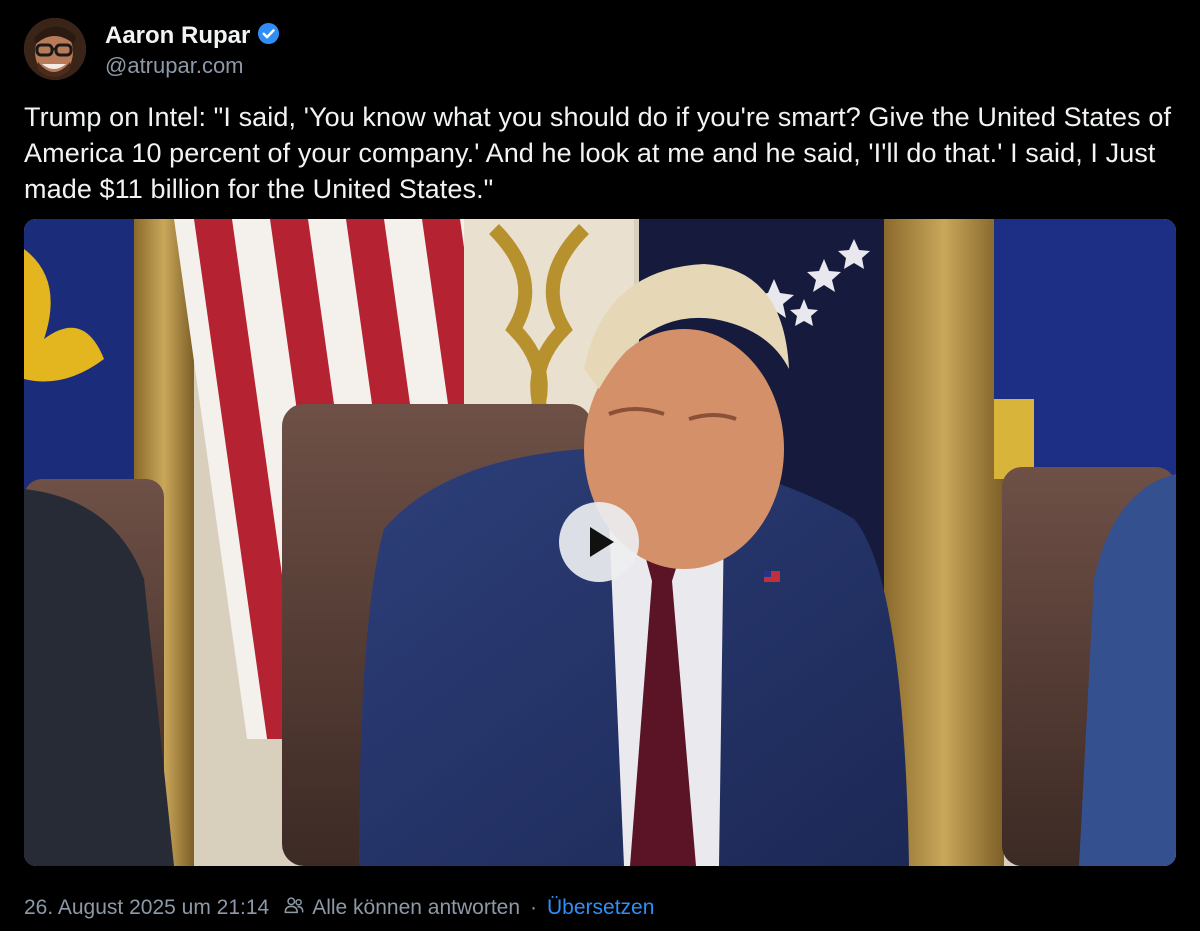 Image resolution: width=1200 pixels, height=931 pixels. Describe the element at coordinates (177, 36) in the screenshot. I see `author-display-name: Aaron Rupar` at that location.